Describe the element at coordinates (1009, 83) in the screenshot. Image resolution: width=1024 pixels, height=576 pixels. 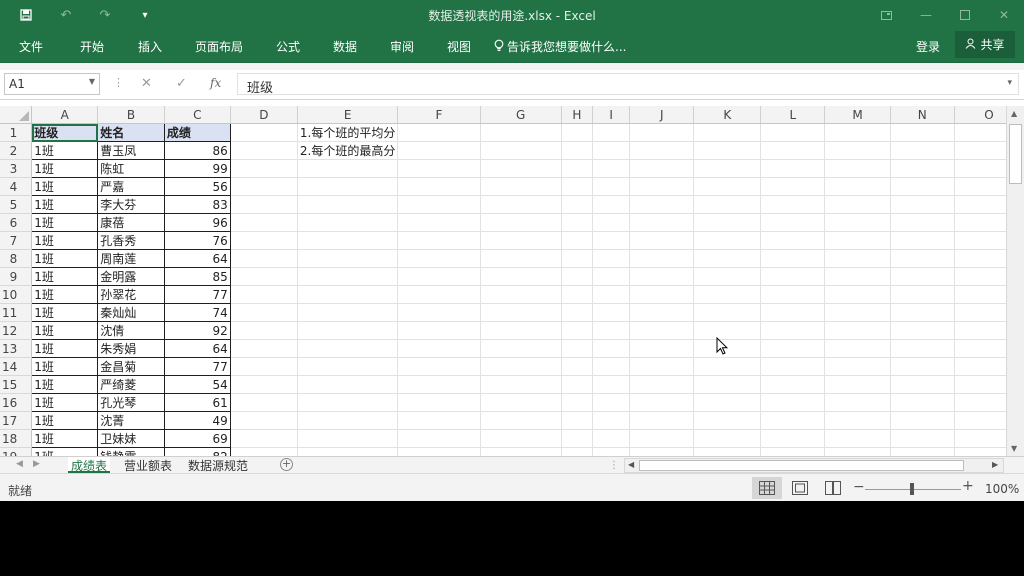
I see `expand-formula-bar-icon: ▾` at that location.